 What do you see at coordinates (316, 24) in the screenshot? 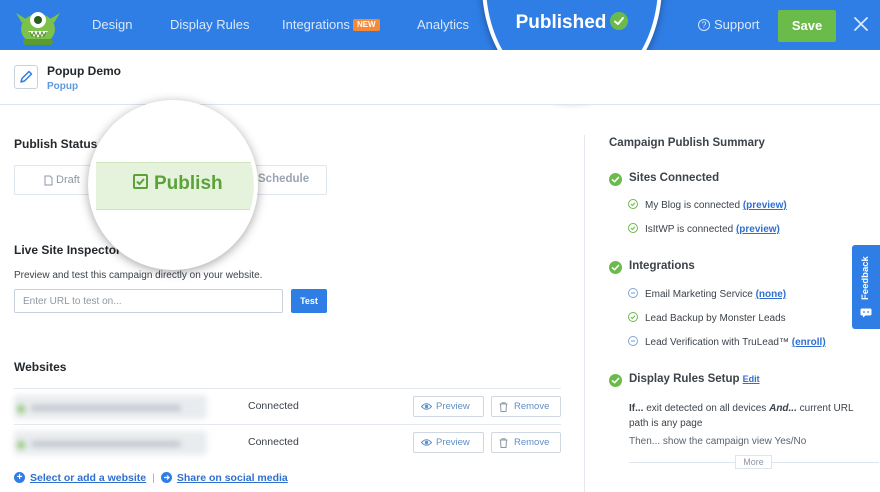
I see `nav-integrations-label: Integrations` at bounding box center [316, 24].